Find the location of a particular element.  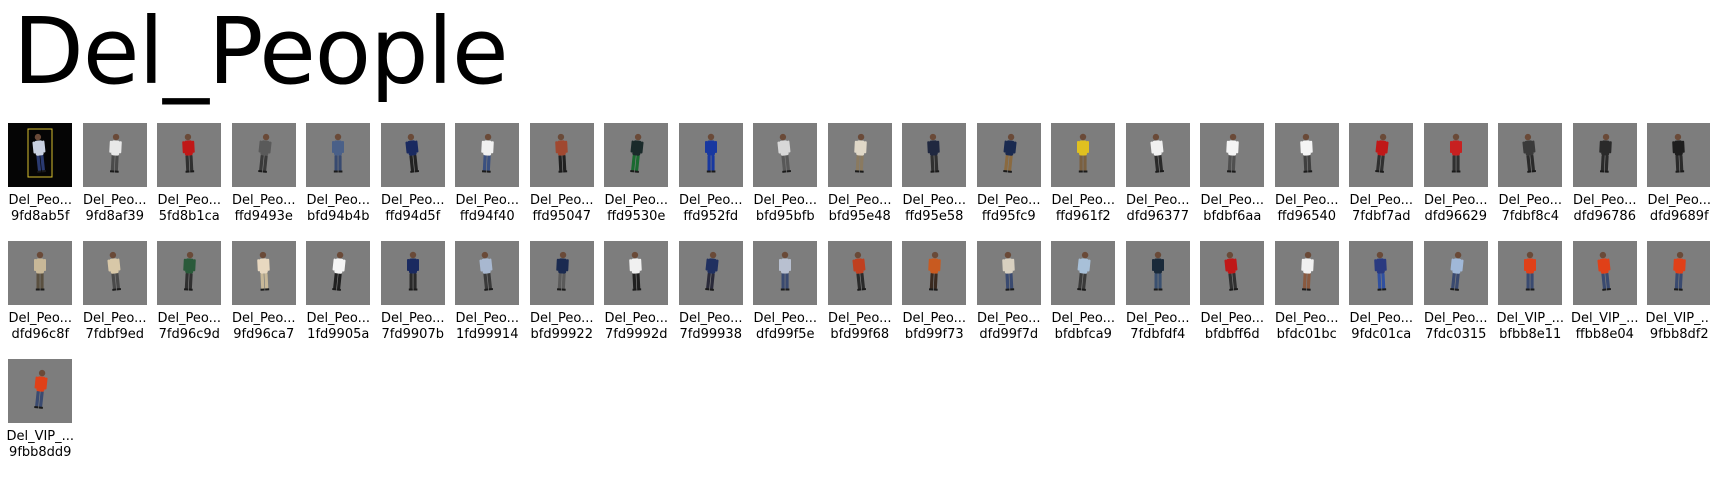

file-item: Del_Peo... ffd961f2 is located at coordinates (1083, 182).